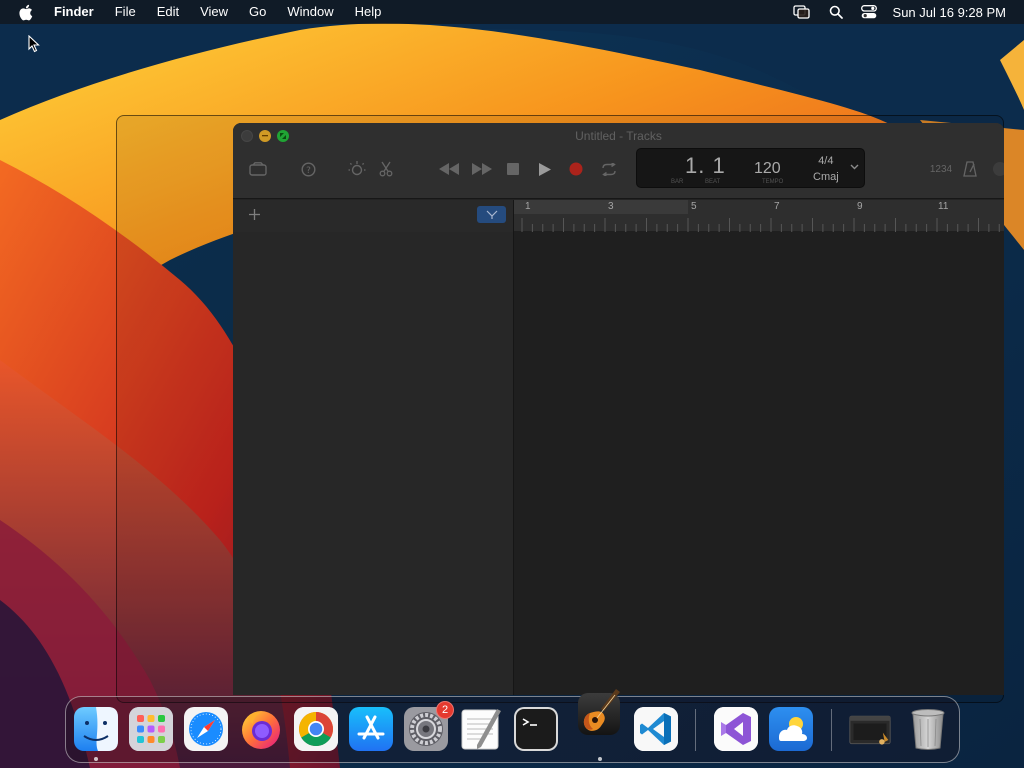 Image resolution: width=1024 pixels, height=768 pixels. What do you see at coordinates (868, 12) in the screenshot?
I see `control-center-icon` at bounding box center [868, 12].